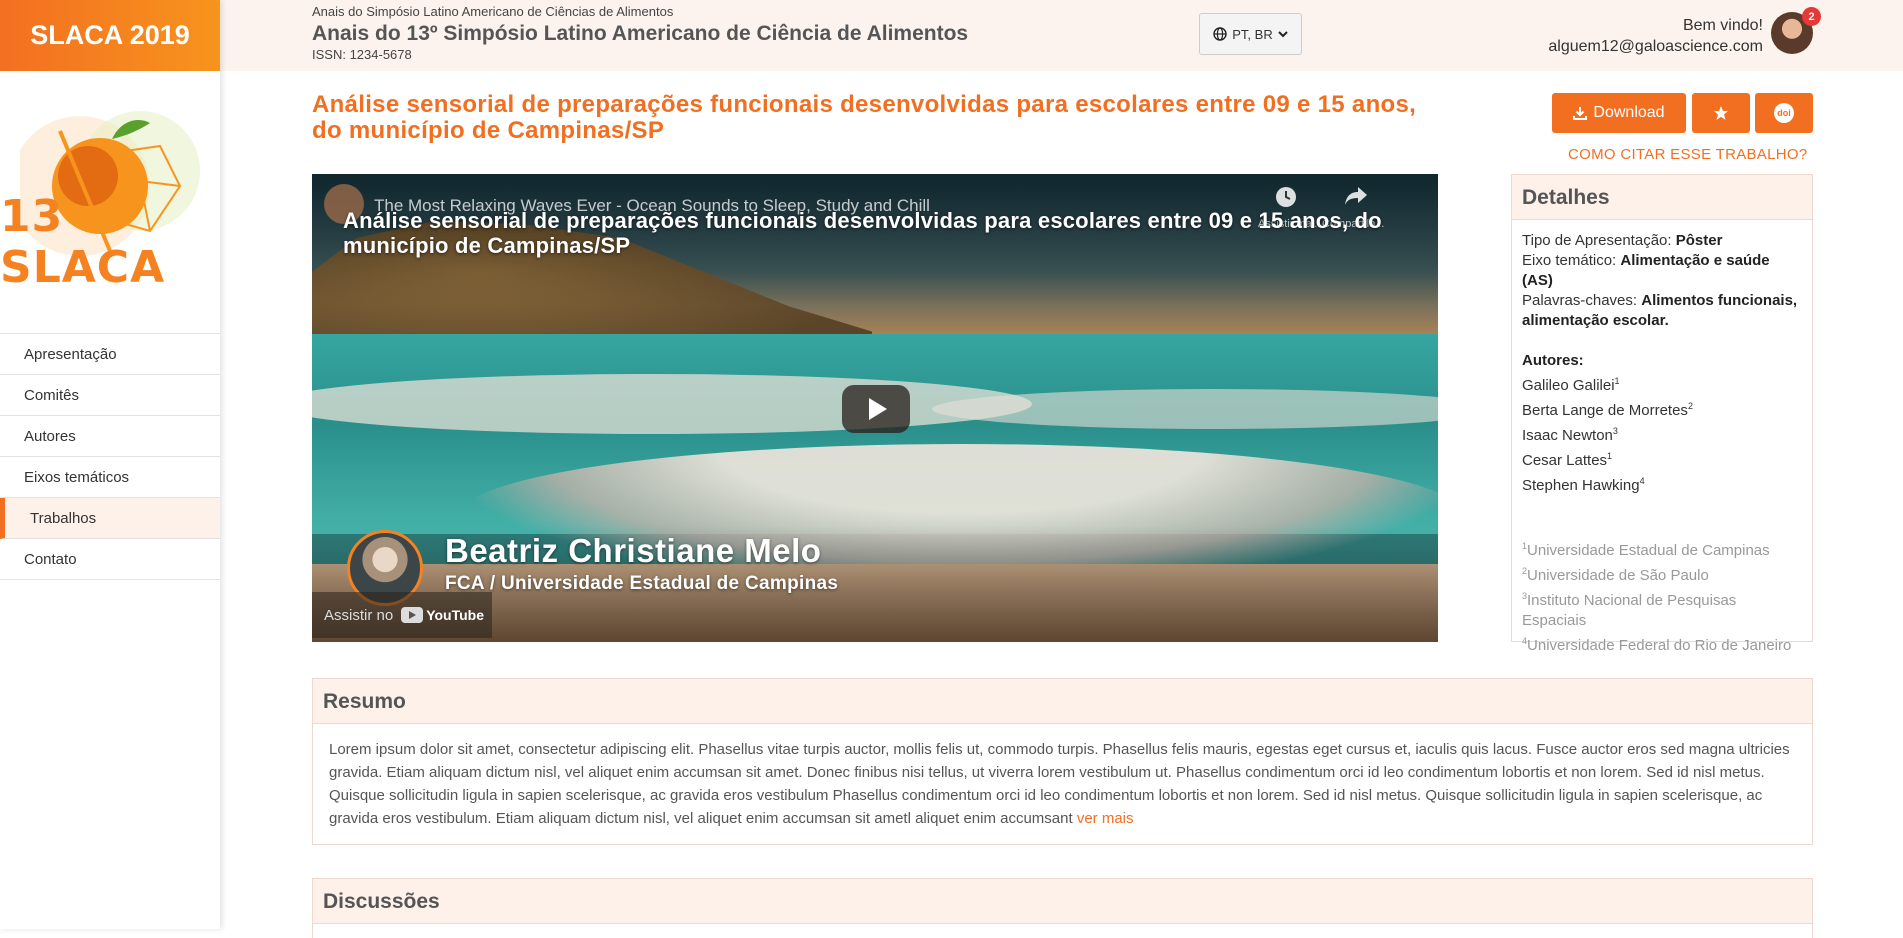 This screenshot has height=938, width=1903. Describe the element at coordinates (110, 35) in the screenshot. I see `brand-title: SLACA 2019` at that location.